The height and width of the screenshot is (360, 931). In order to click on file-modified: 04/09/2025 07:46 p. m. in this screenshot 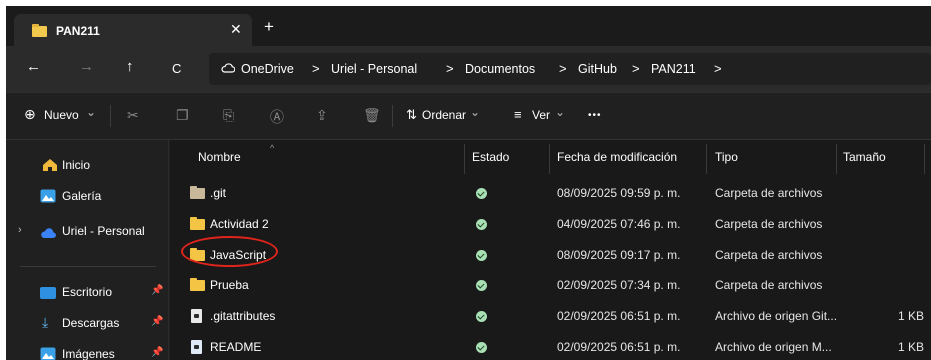, I will do `click(619, 224)`.